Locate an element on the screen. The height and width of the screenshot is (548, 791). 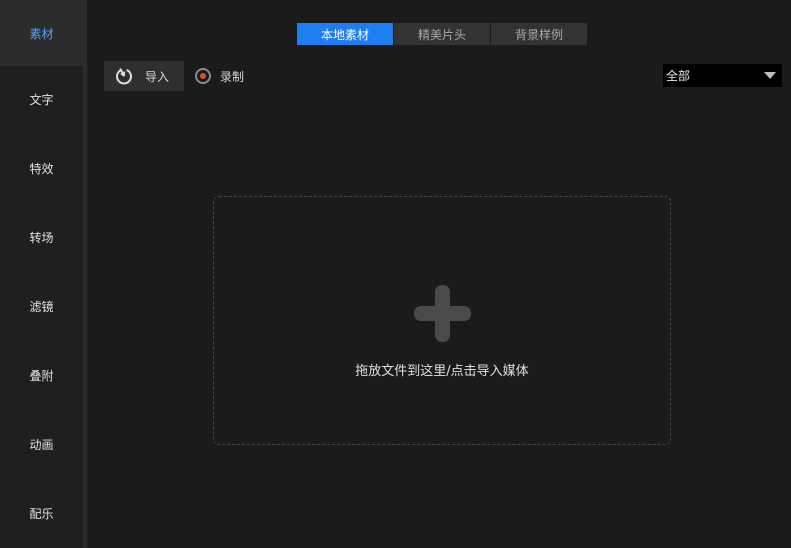
record-label: 录制 is located at coordinates (232, 76).